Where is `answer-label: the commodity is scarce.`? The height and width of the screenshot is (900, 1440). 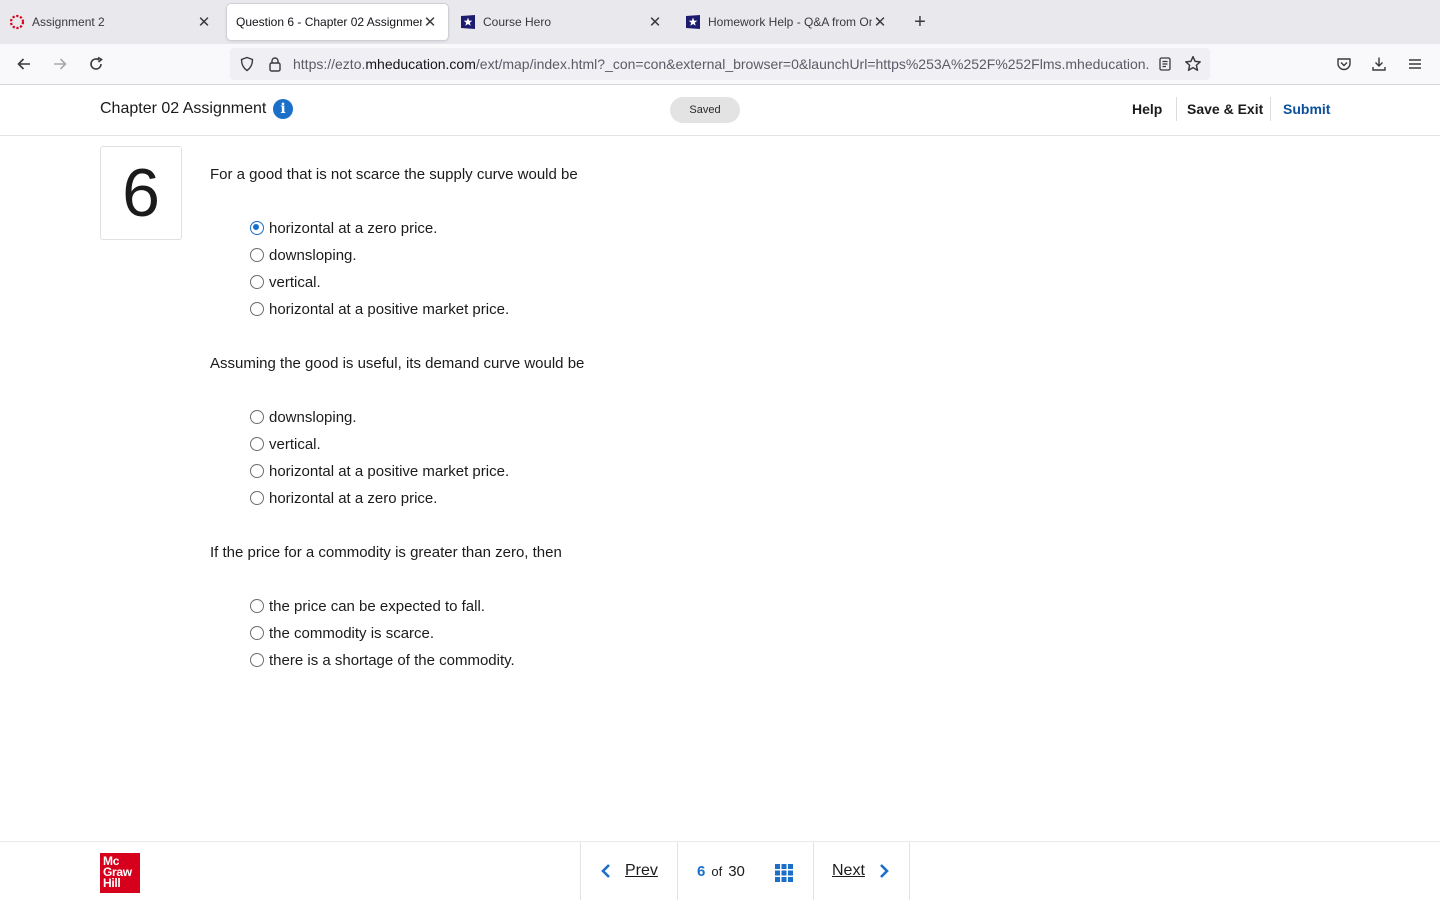
answer-label: the commodity is scarce. is located at coordinates (352, 633).